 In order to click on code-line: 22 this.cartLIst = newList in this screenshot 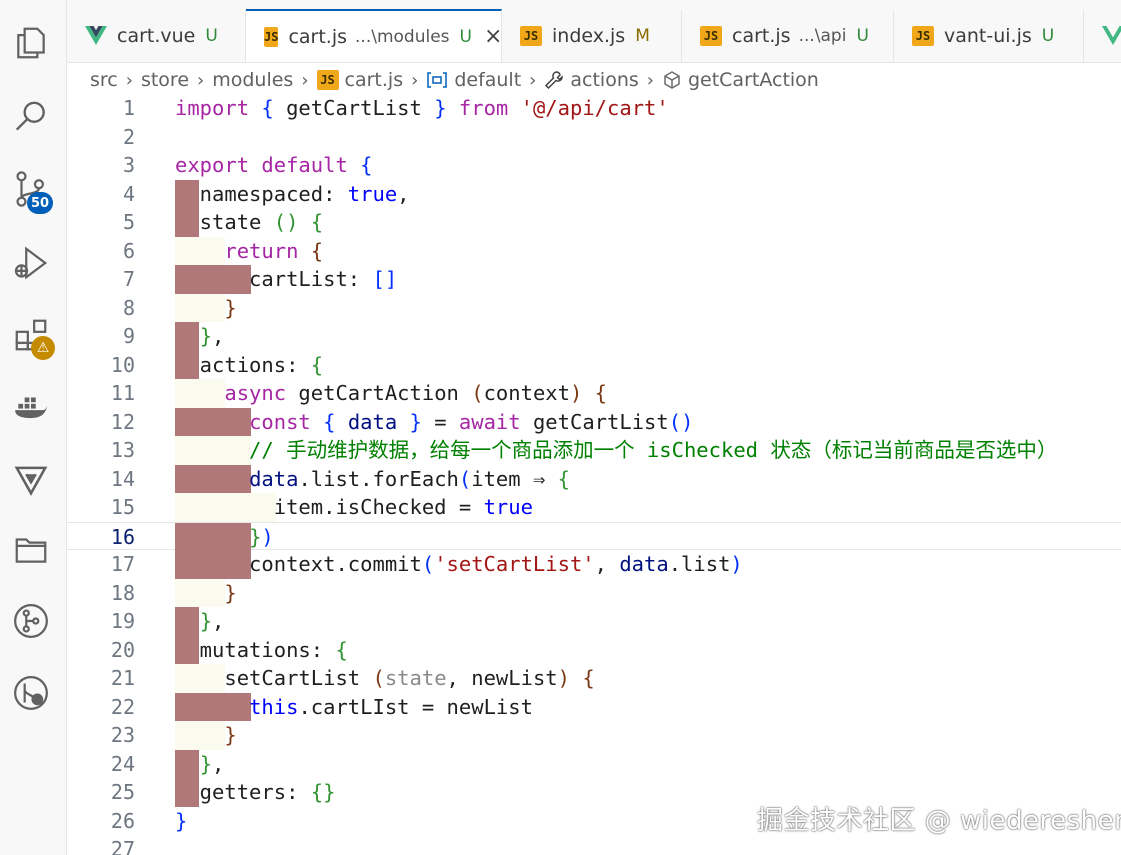, I will do `click(594, 706)`.